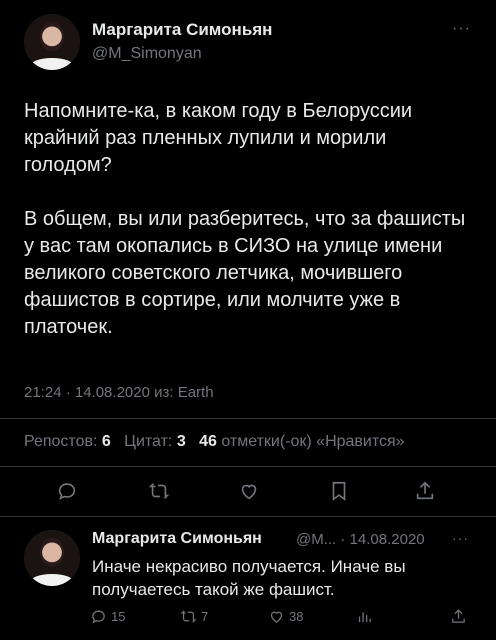  Describe the element at coordinates (106, 441) in the screenshot. I see `reposts-count: 6` at that location.